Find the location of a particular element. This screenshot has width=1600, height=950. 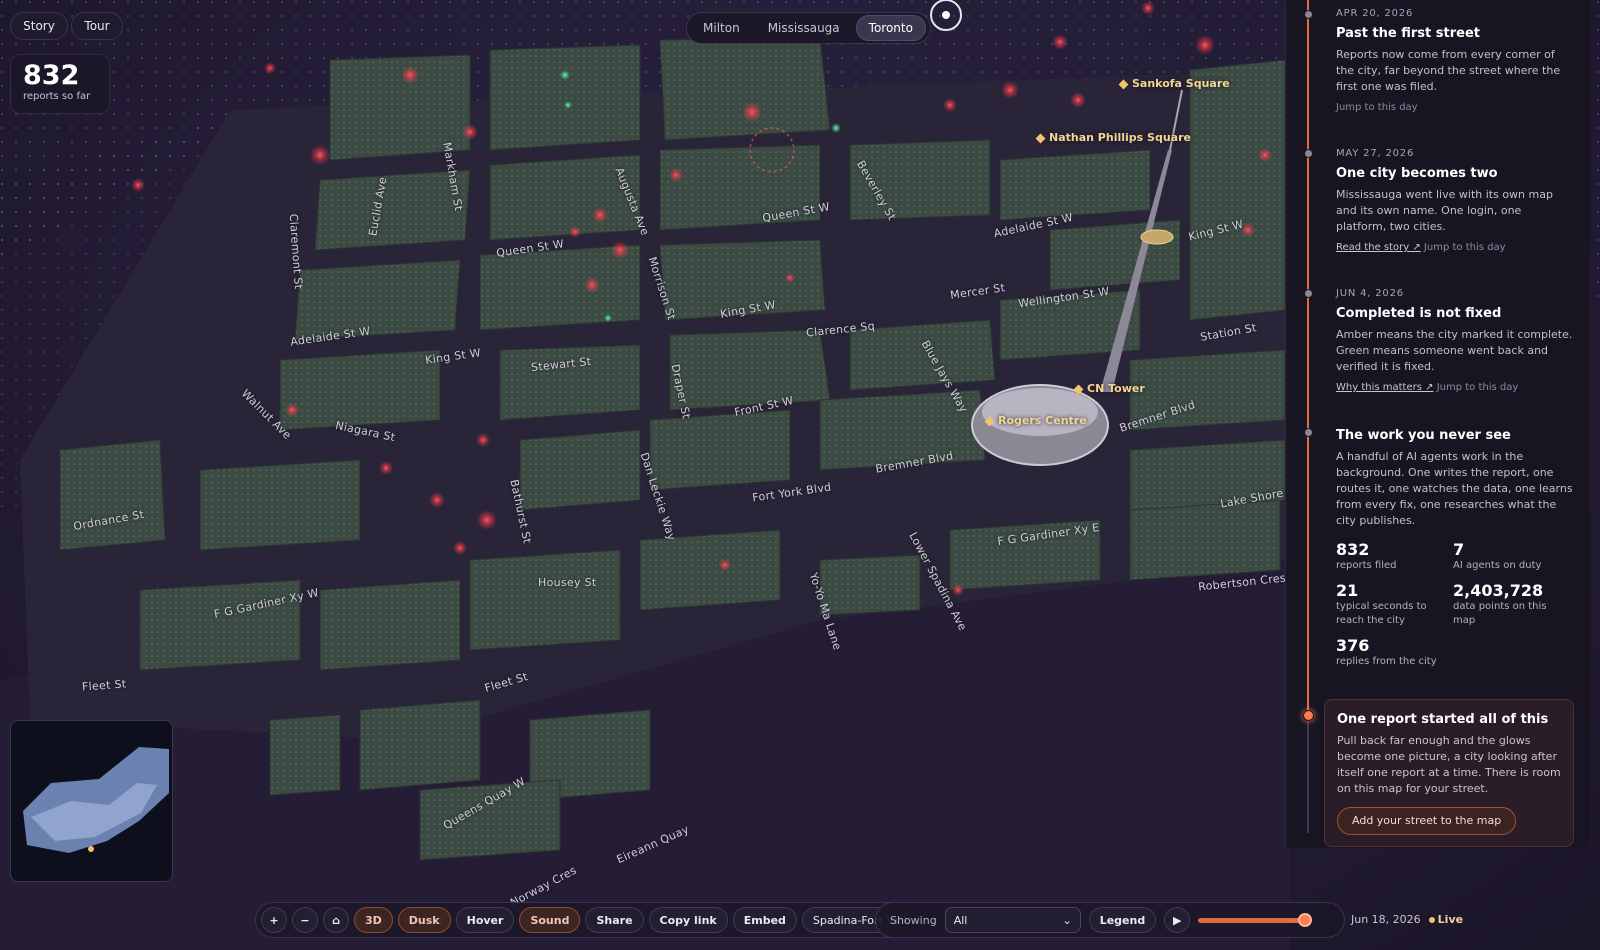

story-button: Story is located at coordinates (39, 26).